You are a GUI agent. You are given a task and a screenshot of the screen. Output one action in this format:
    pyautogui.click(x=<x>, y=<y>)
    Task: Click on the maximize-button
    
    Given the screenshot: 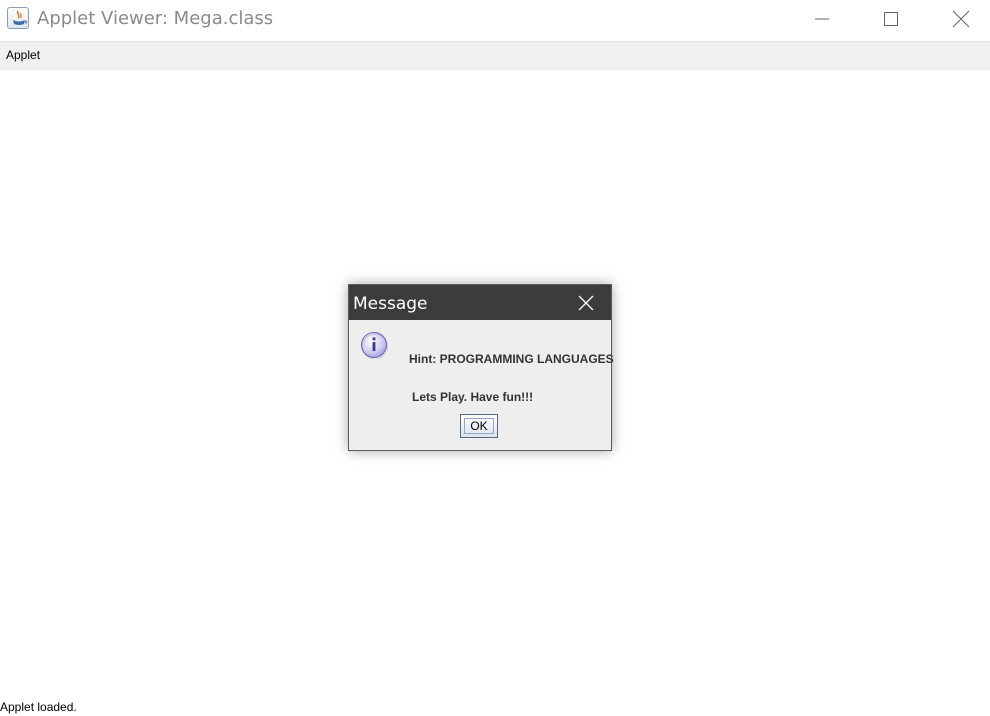 What is the action you would take?
    pyautogui.click(x=891, y=19)
    